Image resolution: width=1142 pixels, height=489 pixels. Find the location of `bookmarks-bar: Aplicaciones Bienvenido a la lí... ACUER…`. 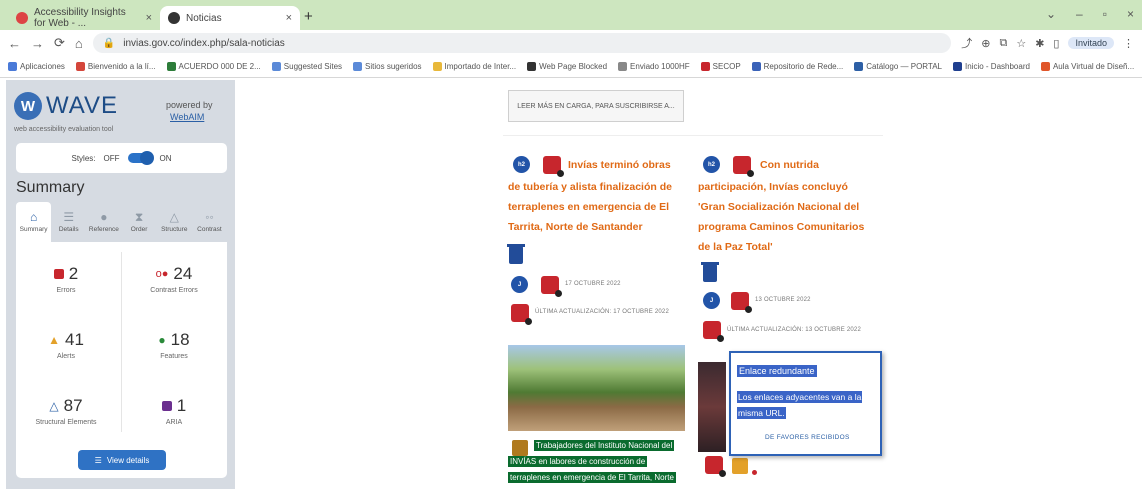

bookmarks-bar: Aplicaciones Bienvenido a la lí... ACUER… is located at coordinates (571, 67).